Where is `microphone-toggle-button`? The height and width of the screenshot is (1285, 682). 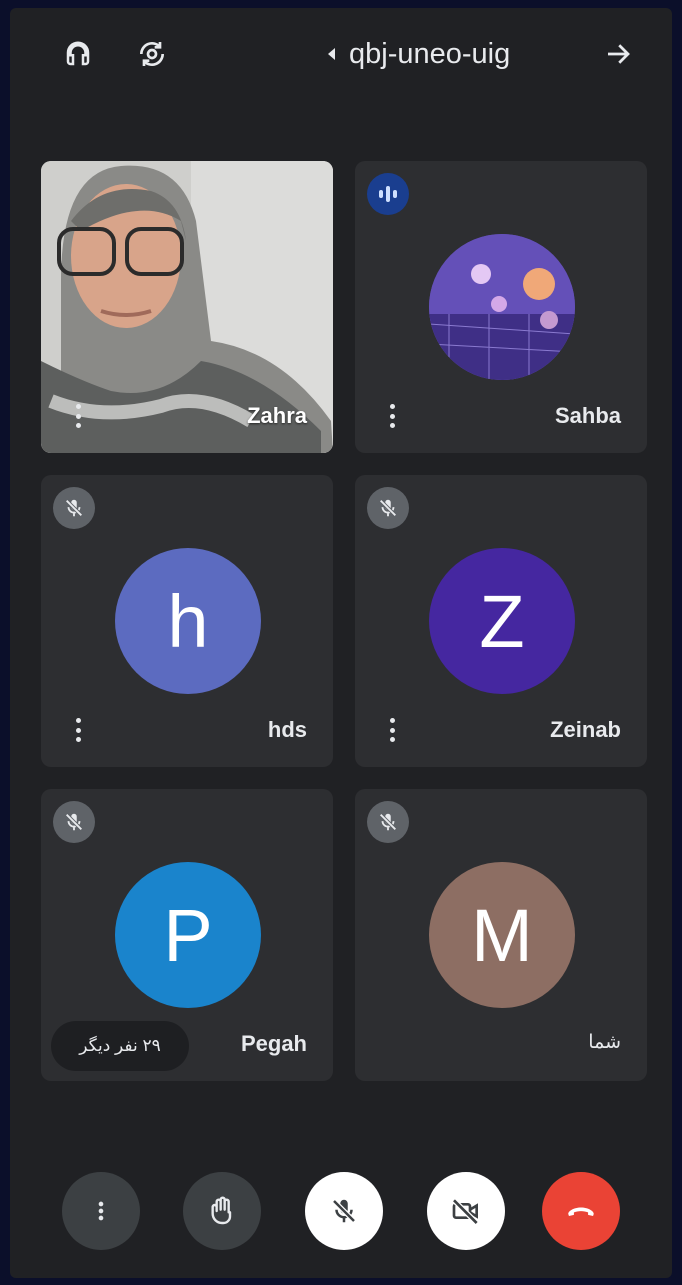
microphone-toggle-button is located at coordinates (344, 1211).